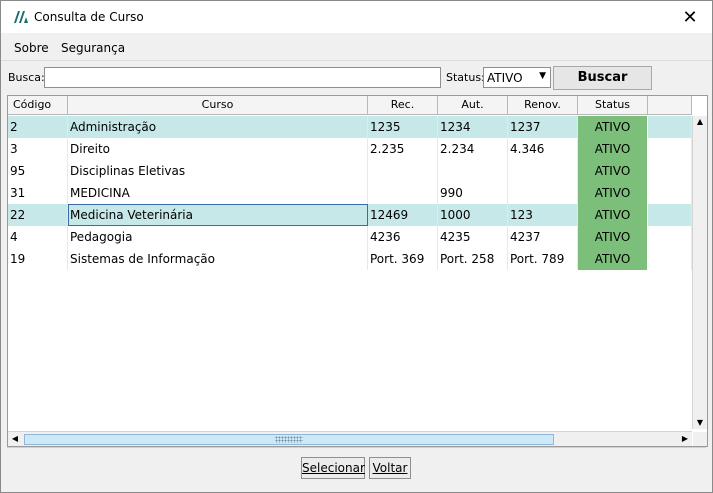  What do you see at coordinates (403, 105) in the screenshot?
I see `header-rec: Rec.` at bounding box center [403, 105].